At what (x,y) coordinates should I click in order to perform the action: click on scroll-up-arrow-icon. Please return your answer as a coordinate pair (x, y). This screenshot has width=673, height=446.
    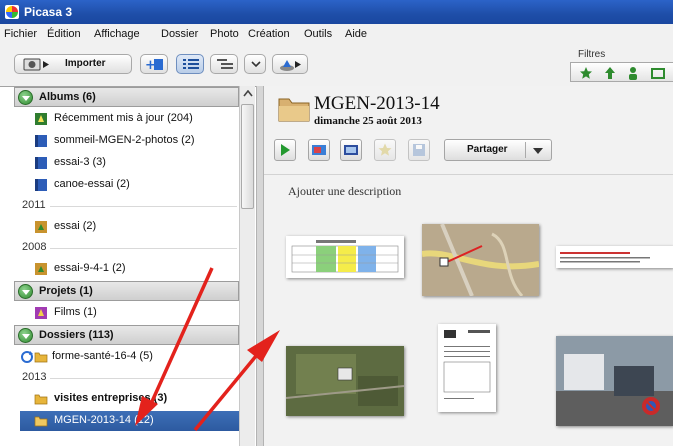
    Looking at the image, I should click on (248, 93).